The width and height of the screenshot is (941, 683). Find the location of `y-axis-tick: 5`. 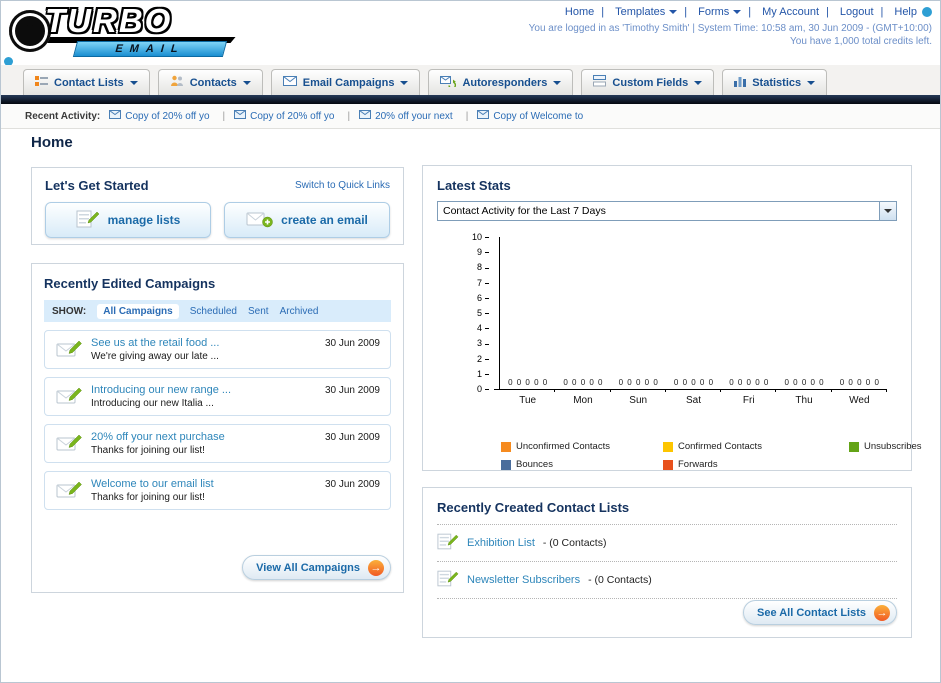

y-axis-tick: 5 is located at coordinates (483, 313).